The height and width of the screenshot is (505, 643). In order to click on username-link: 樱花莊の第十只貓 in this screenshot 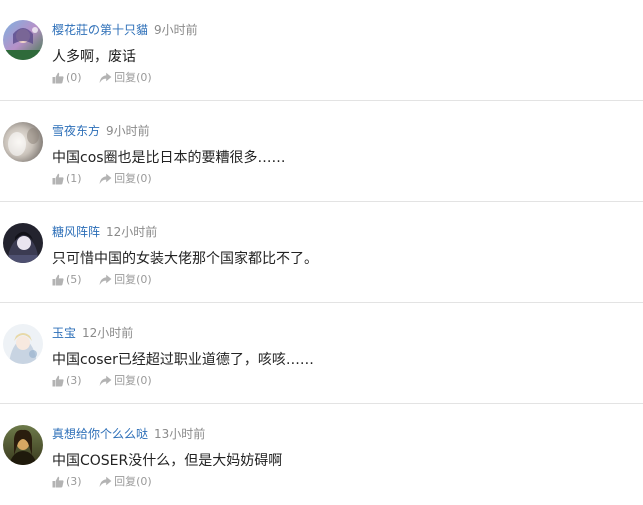, I will do `click(100, 30)`.